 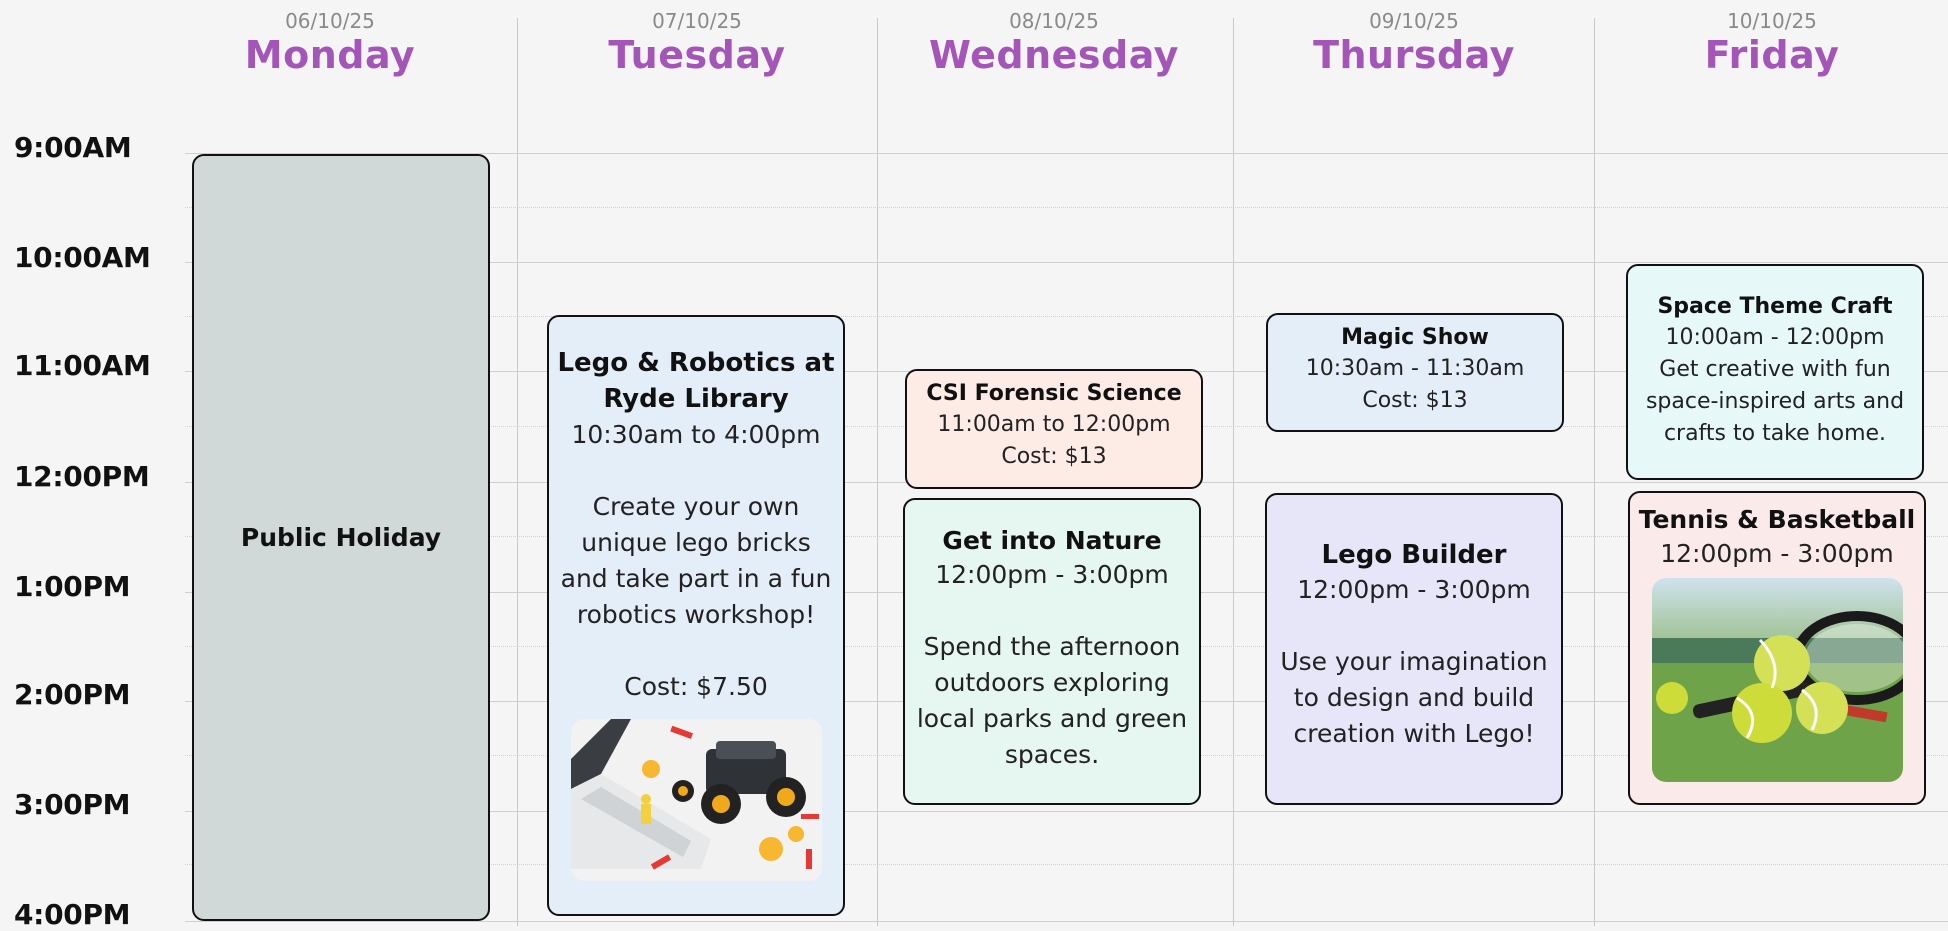 I want to click on event-description: spaces., so click(x=1052, y=754).